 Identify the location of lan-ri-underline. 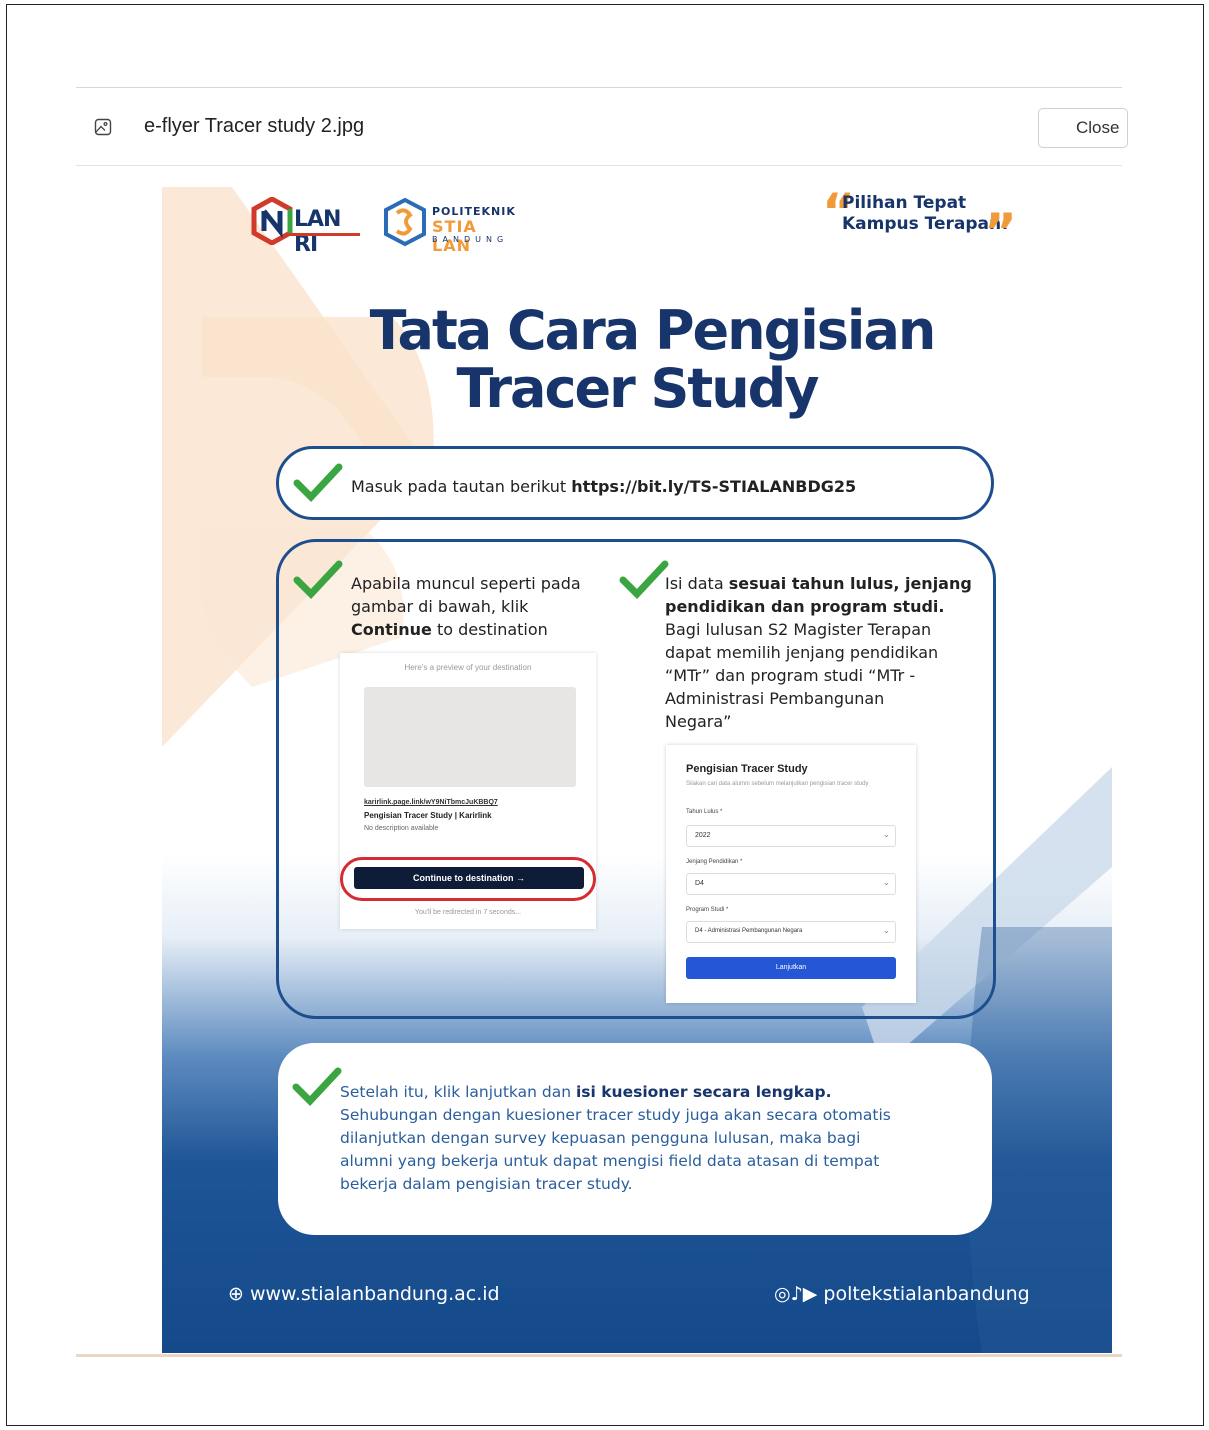
(325, 234).